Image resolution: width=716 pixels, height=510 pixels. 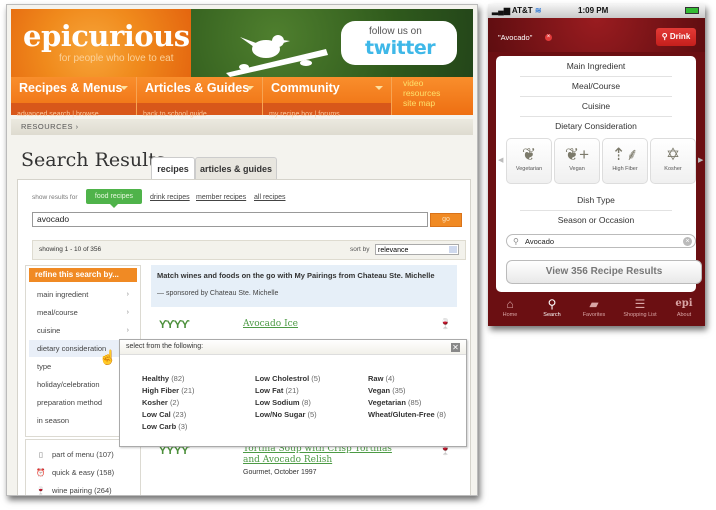 What do you see at coordinates (421, 103) in the screenshot?
I see `site-map-link: site map` at bounding box center [421, 103].